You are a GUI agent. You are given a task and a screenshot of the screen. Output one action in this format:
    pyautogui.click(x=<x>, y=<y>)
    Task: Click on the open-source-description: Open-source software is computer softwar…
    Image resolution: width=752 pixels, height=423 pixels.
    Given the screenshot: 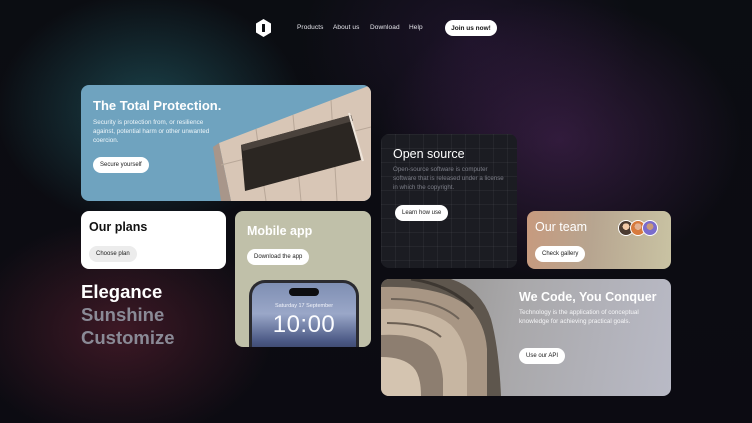 What is the action you would take?
    pyautogui.click(x=448, y=178)
    